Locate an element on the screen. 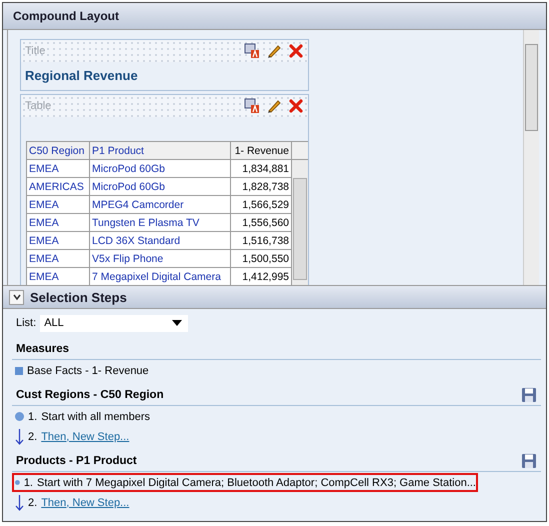  column-header: C50 Region is located at coordinates (58, 151).